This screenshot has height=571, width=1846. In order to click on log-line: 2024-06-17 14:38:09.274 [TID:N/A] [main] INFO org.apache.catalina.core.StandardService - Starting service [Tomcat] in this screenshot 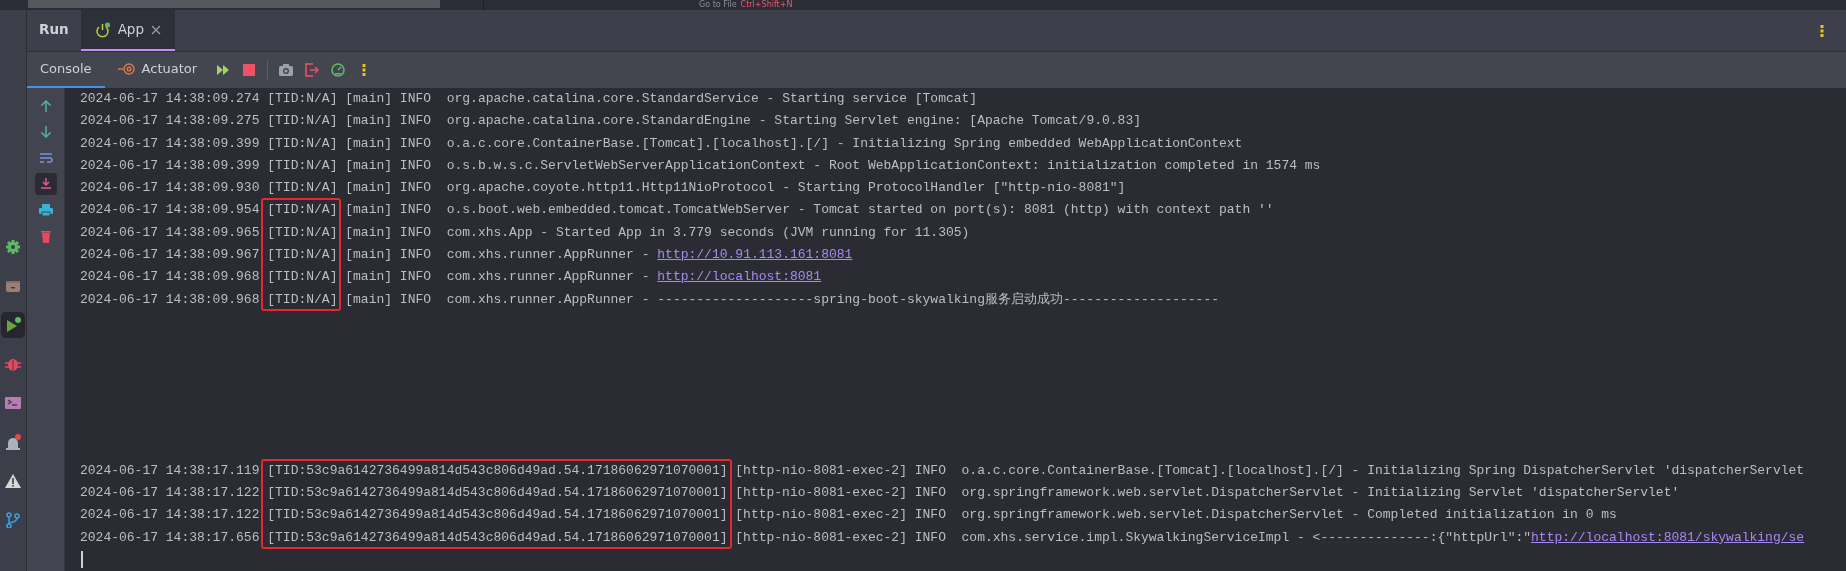, I will do `click(529, 99)`.